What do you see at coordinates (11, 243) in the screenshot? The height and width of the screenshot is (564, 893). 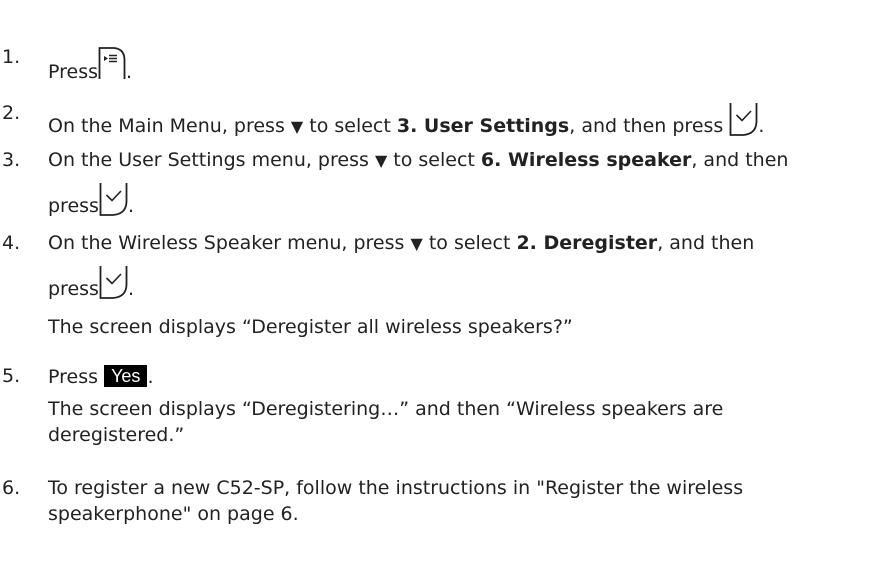 I see `step-number: 4.` at bounding box center [11, 243].